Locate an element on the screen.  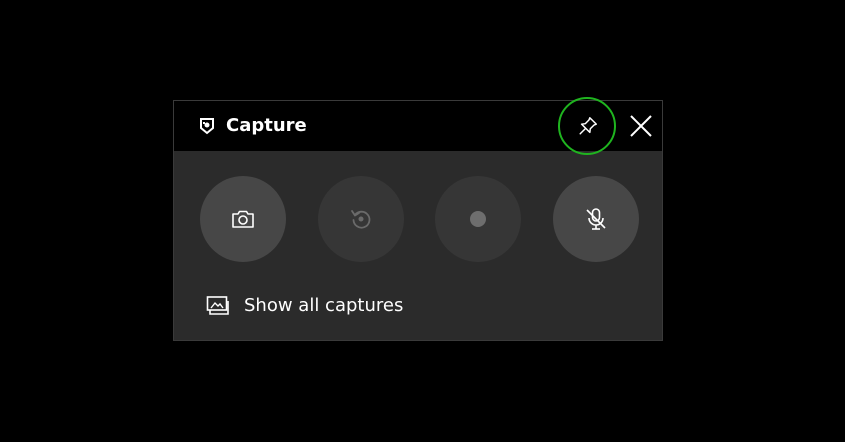
widget-header: Capture is located at coordinates (418, 126).